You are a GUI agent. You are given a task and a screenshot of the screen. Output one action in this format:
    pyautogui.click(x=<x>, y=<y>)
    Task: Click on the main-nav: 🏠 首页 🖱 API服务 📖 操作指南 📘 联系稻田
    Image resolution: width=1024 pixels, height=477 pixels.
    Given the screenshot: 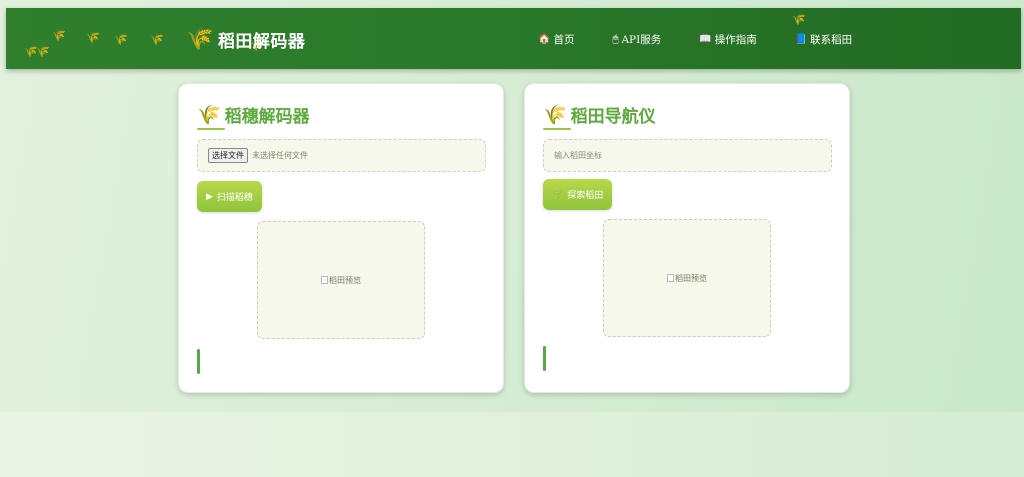 What is the action you would take?
    pyautogui.click(x=695, y=39)
    